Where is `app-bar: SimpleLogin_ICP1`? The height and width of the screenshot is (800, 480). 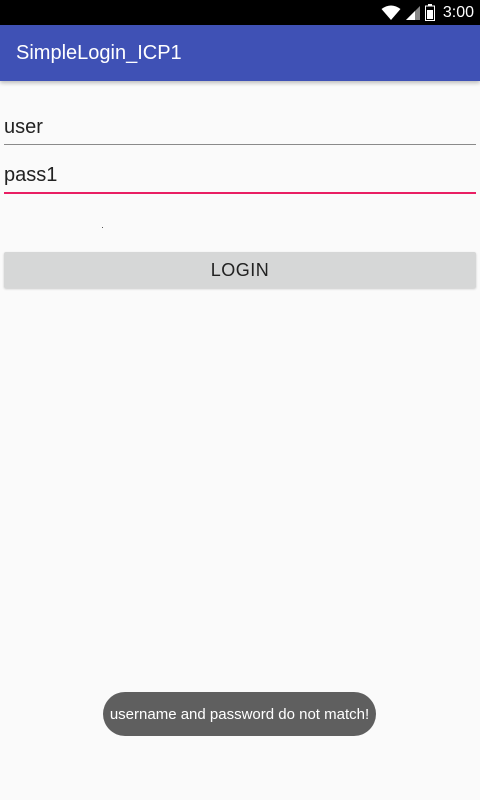
app-bar: SimpleLogin_ICP1 is located at coordinates (240, 53).